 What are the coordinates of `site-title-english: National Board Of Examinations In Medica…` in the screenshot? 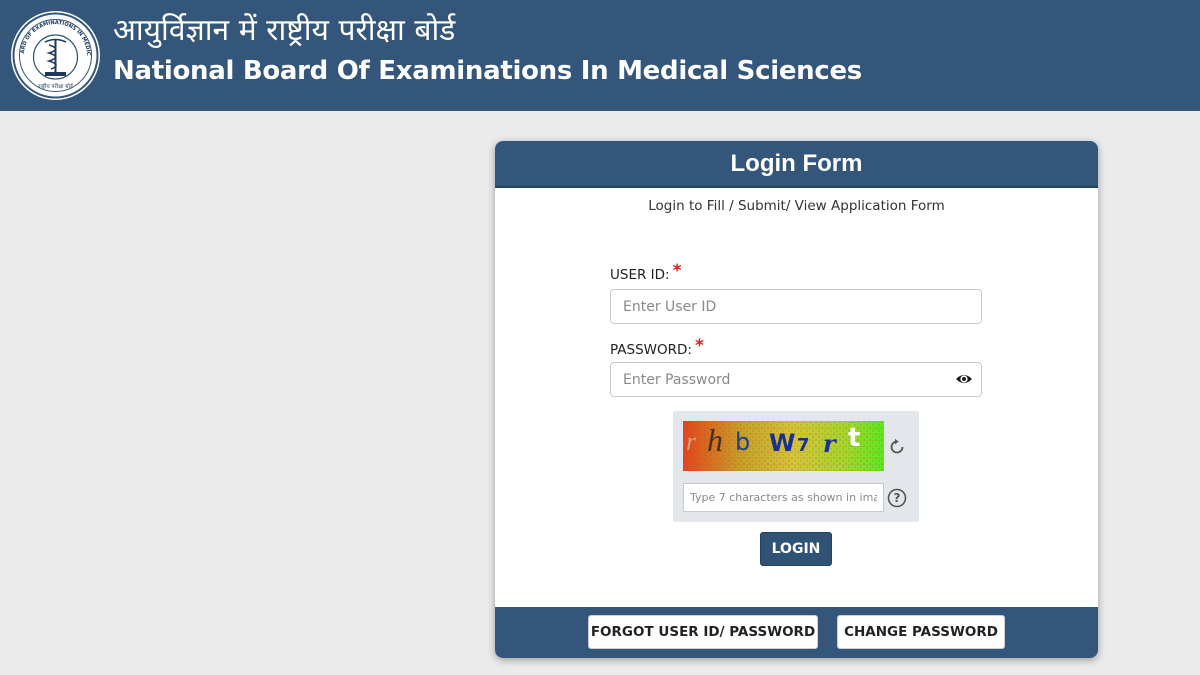 It's located at (487, 71).